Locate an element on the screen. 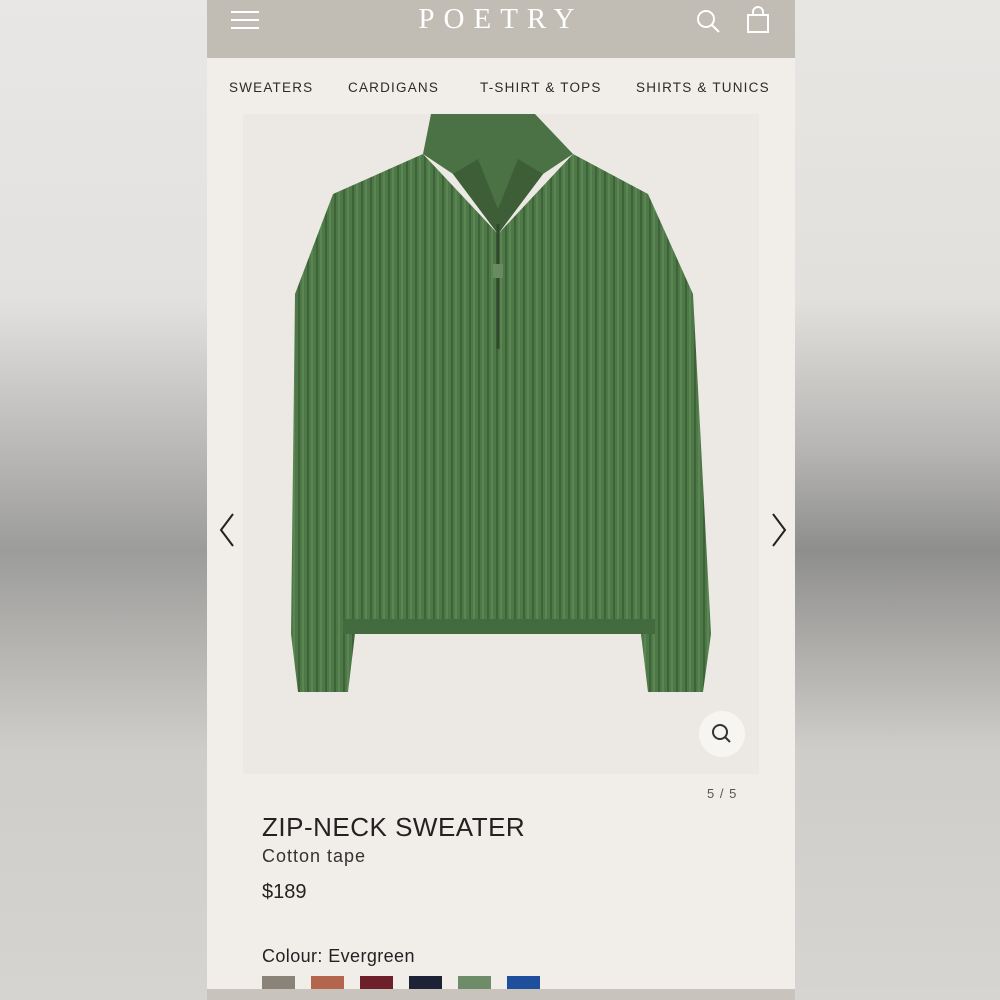 Image resolution: width=1000 pixels, height=1000 pixels. search-icon is located at coordinates (708, 21).